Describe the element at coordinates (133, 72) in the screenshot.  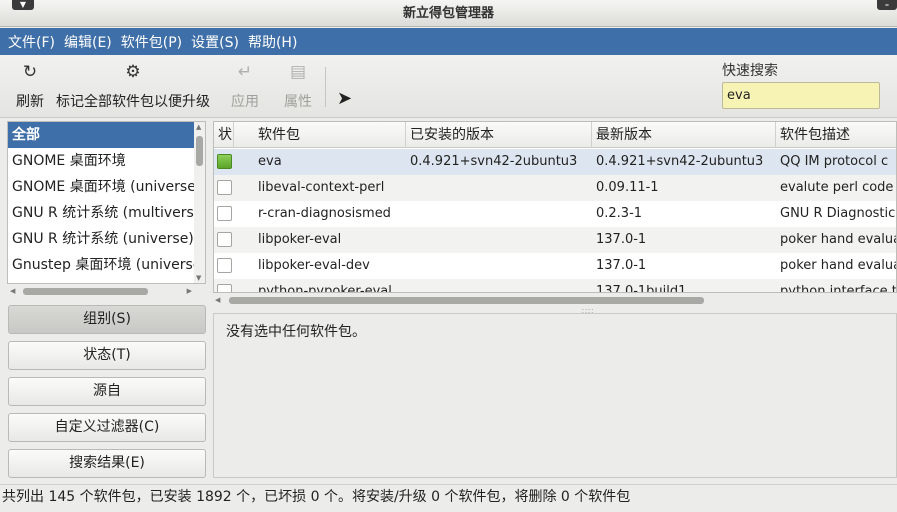
I see `gear-icon: ⚙` at that location.